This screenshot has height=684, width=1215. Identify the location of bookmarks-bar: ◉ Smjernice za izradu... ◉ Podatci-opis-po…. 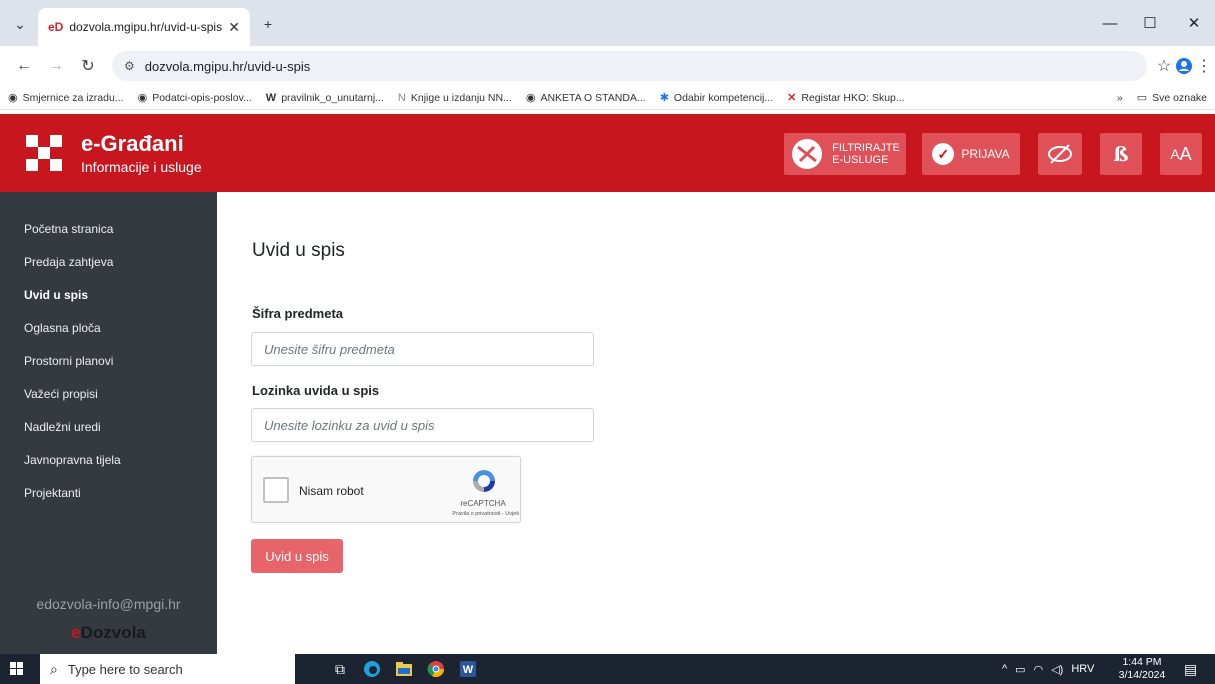
(607, 98).